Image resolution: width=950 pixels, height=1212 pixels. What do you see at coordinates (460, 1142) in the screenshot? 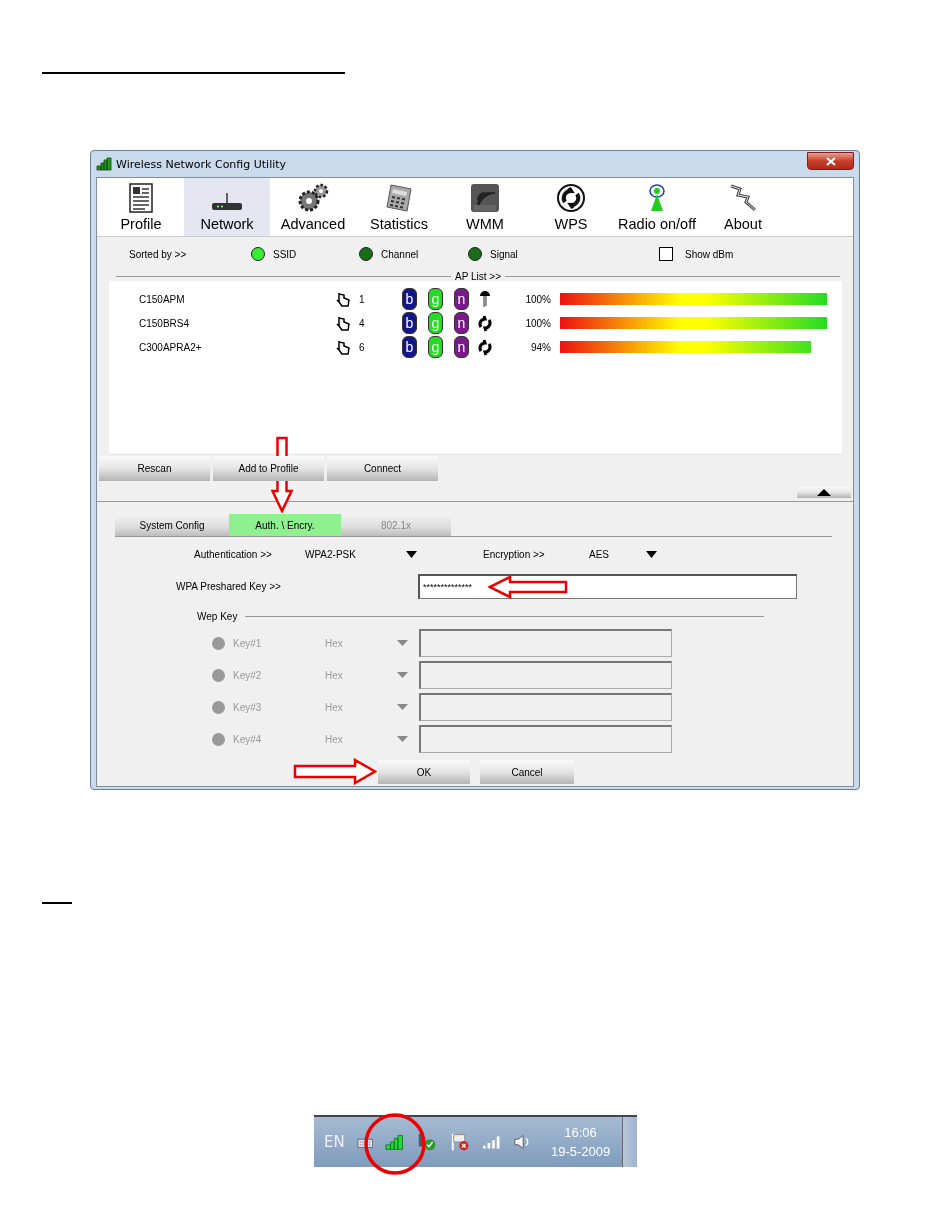
I see `flag-error-icon` at bounding box center [460, 1142].